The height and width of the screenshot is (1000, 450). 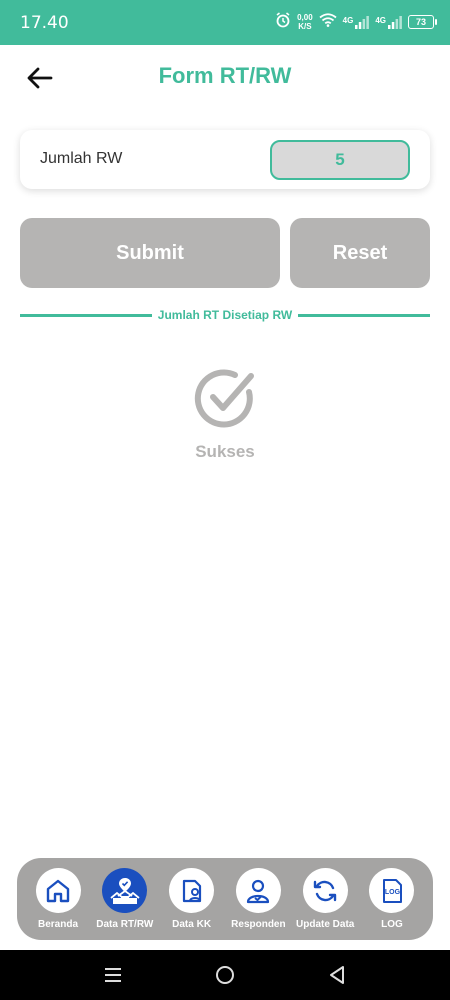 I want to click on home-button, so click(x=225, y=975).